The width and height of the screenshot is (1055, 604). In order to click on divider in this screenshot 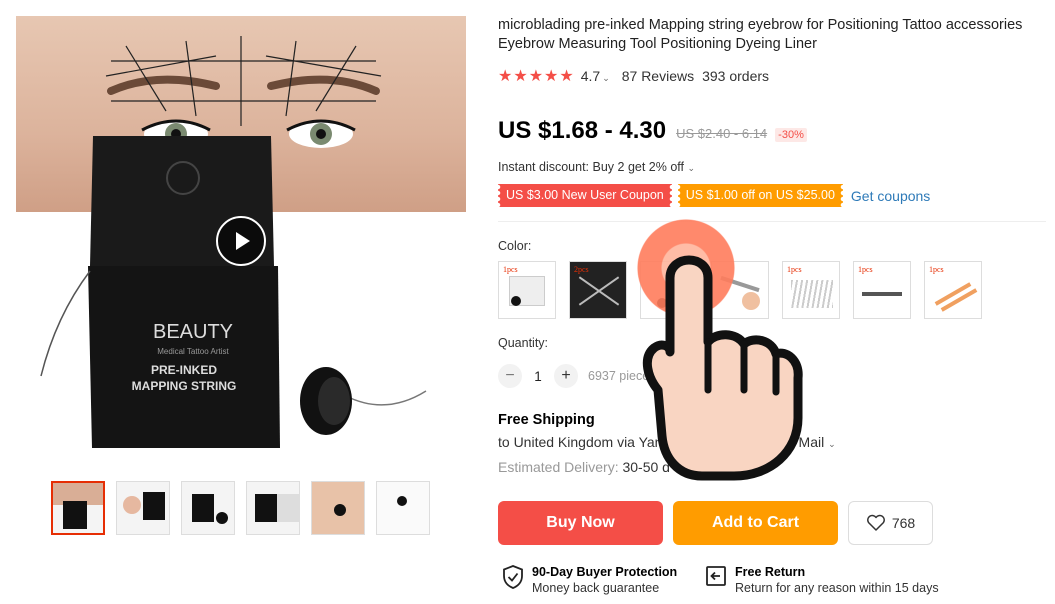, I will do `click(772, 221)`.